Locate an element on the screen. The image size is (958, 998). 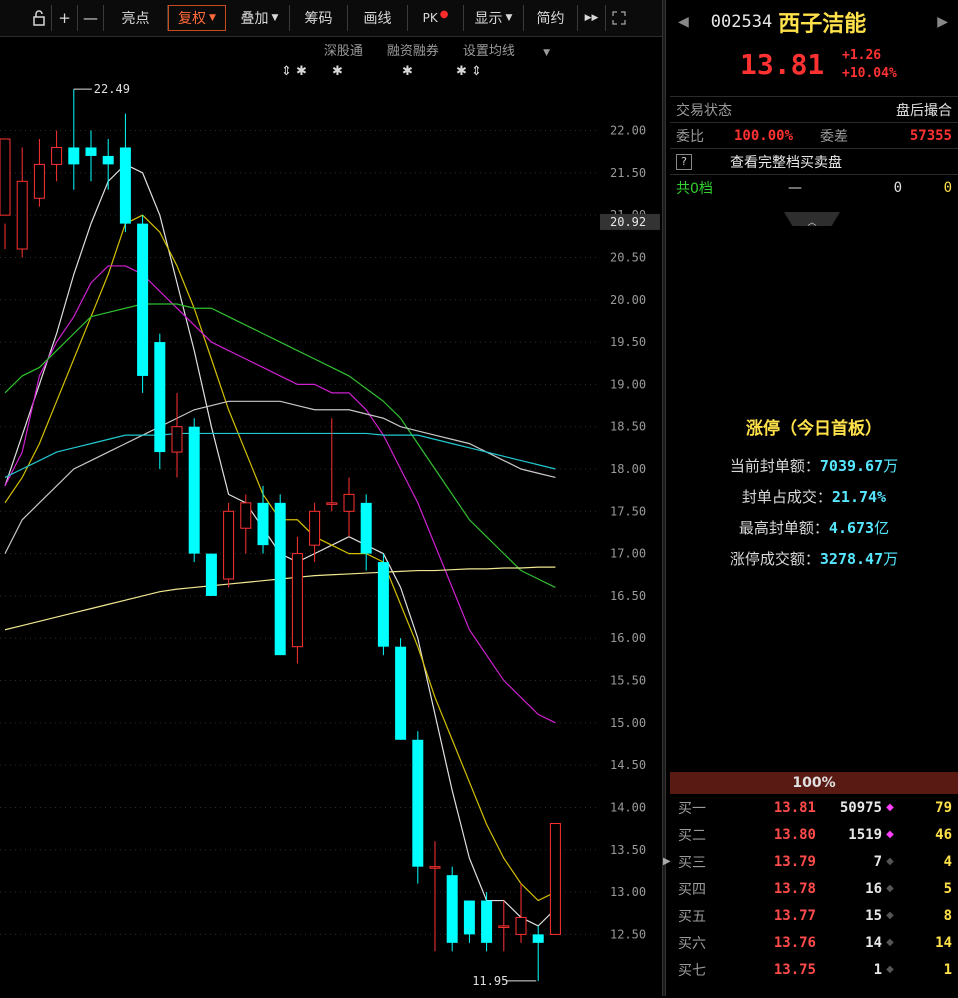
ratio-label: 委比 is located at coordinates (690, 136).